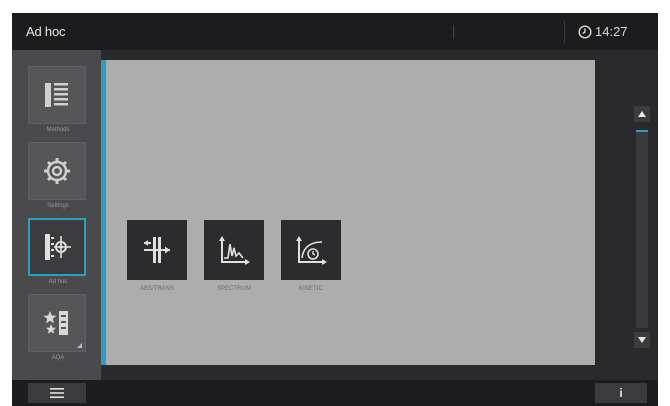  I want to click on clock-icon, so click(585, 31).